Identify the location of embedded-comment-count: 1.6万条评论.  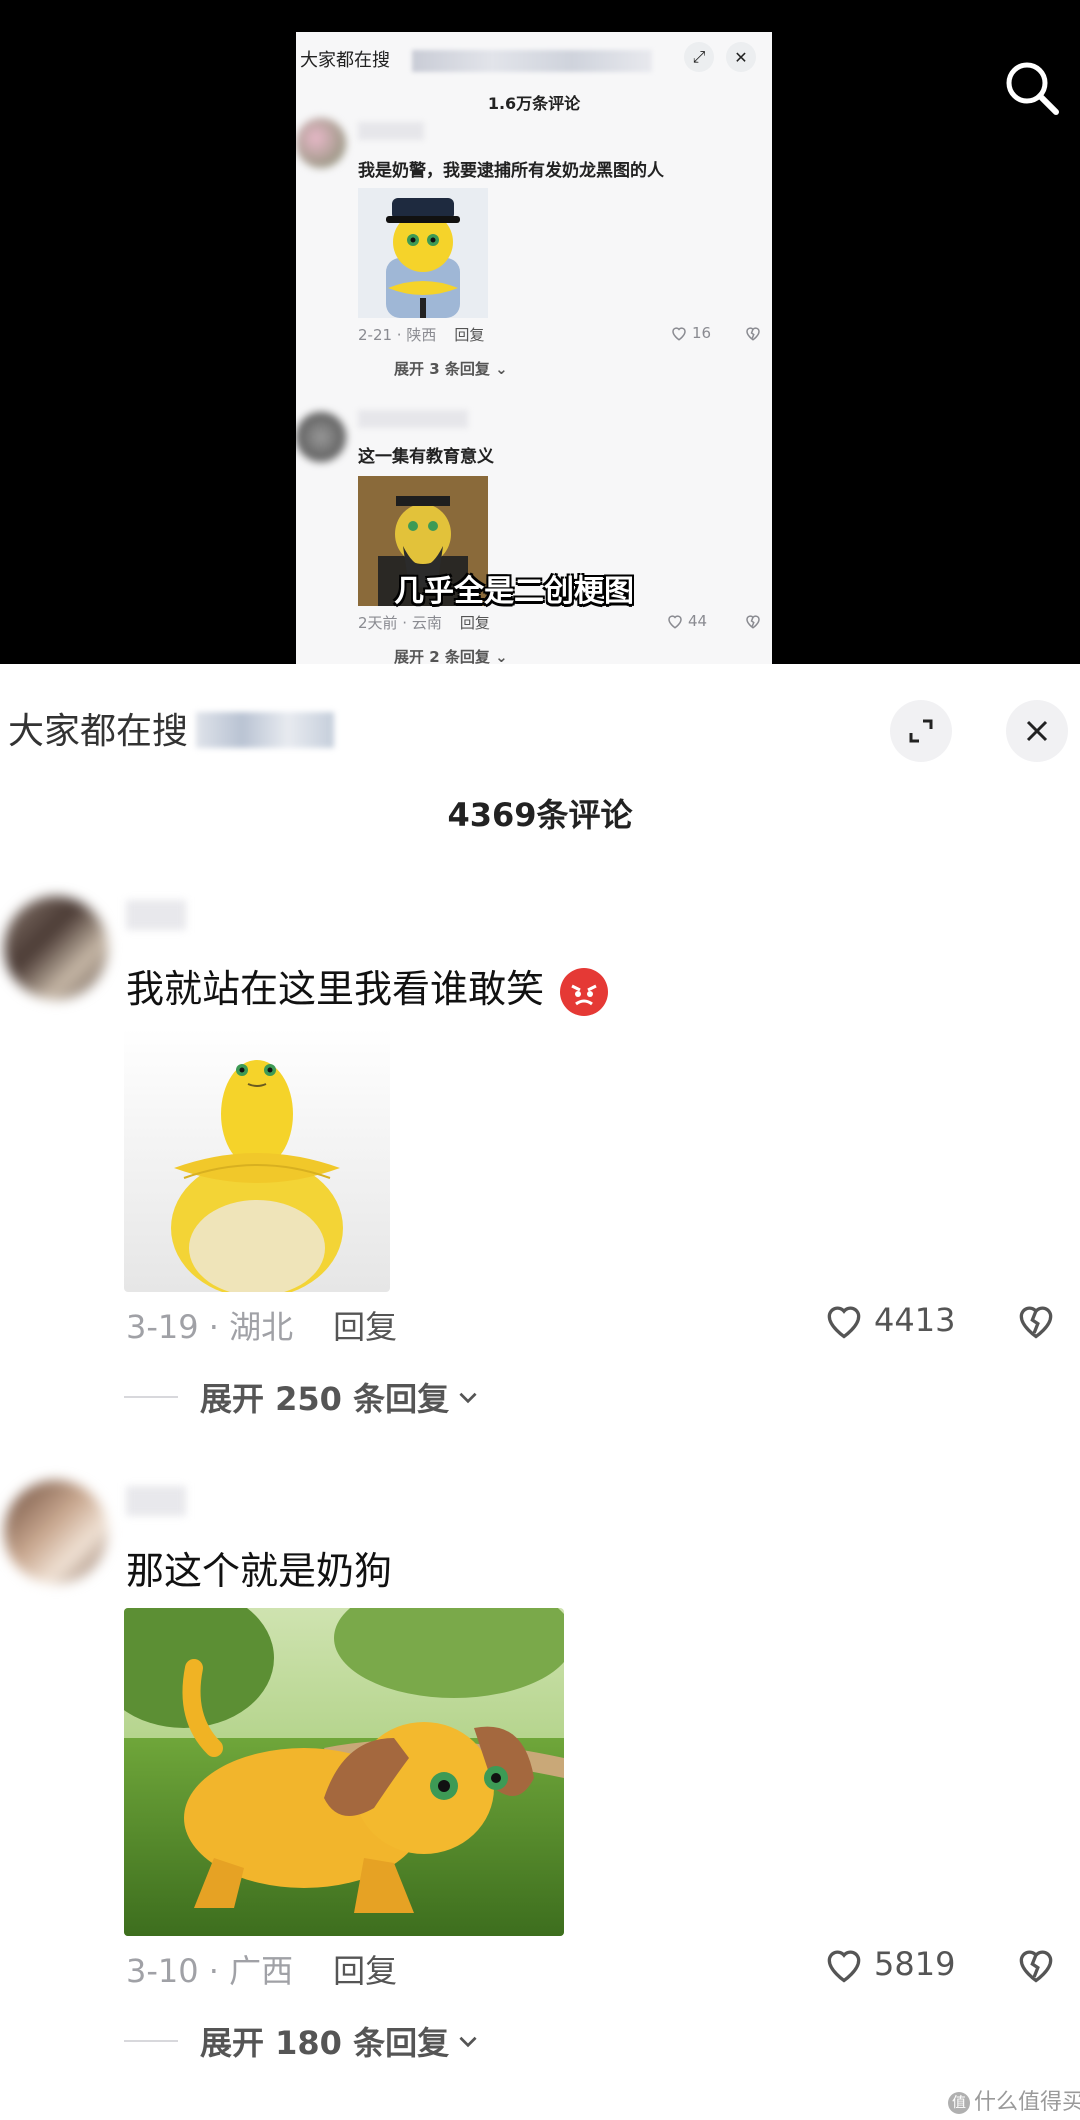
(534, 103).